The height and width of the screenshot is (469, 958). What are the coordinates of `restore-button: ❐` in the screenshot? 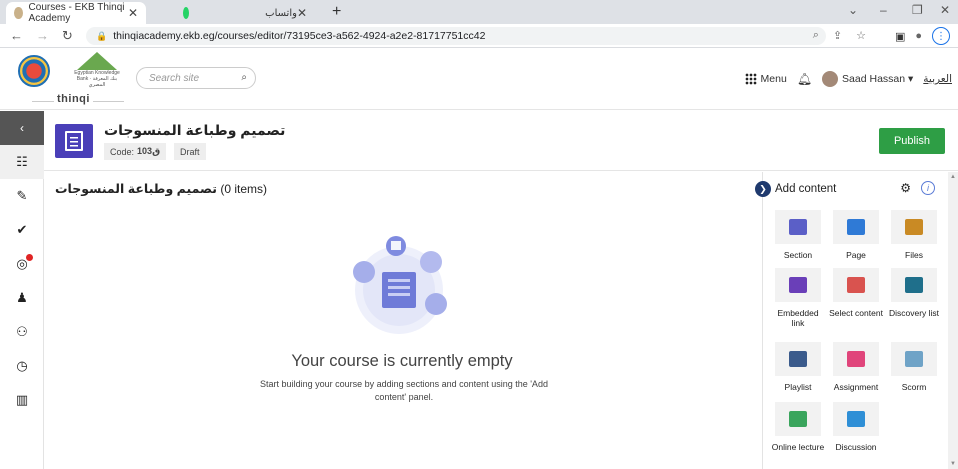 It's located at (917, 10).